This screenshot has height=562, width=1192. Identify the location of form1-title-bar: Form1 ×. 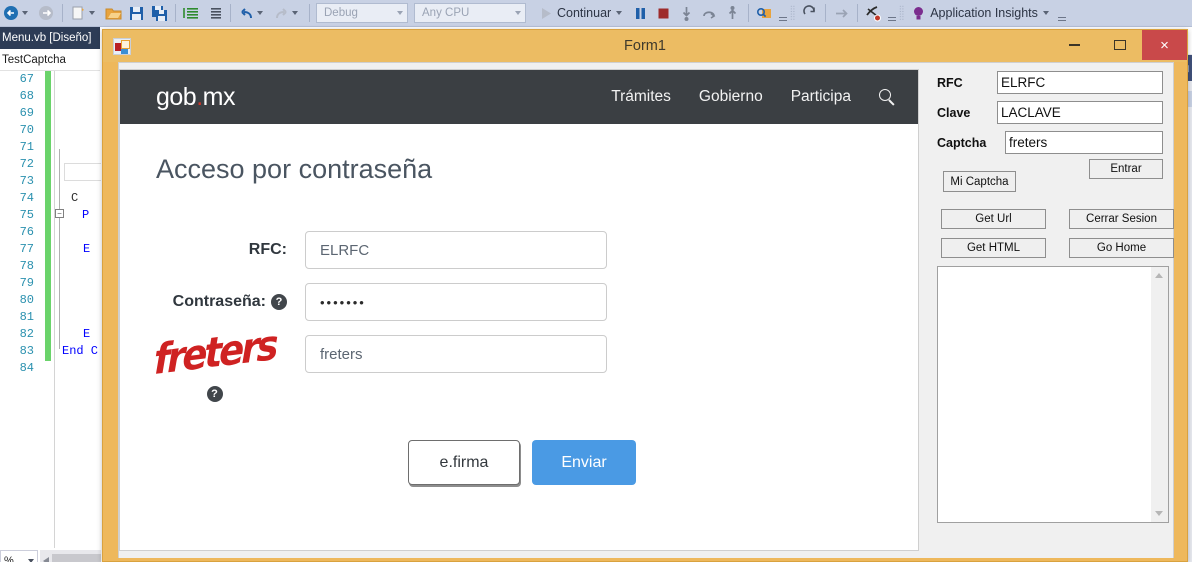
(645, 46).